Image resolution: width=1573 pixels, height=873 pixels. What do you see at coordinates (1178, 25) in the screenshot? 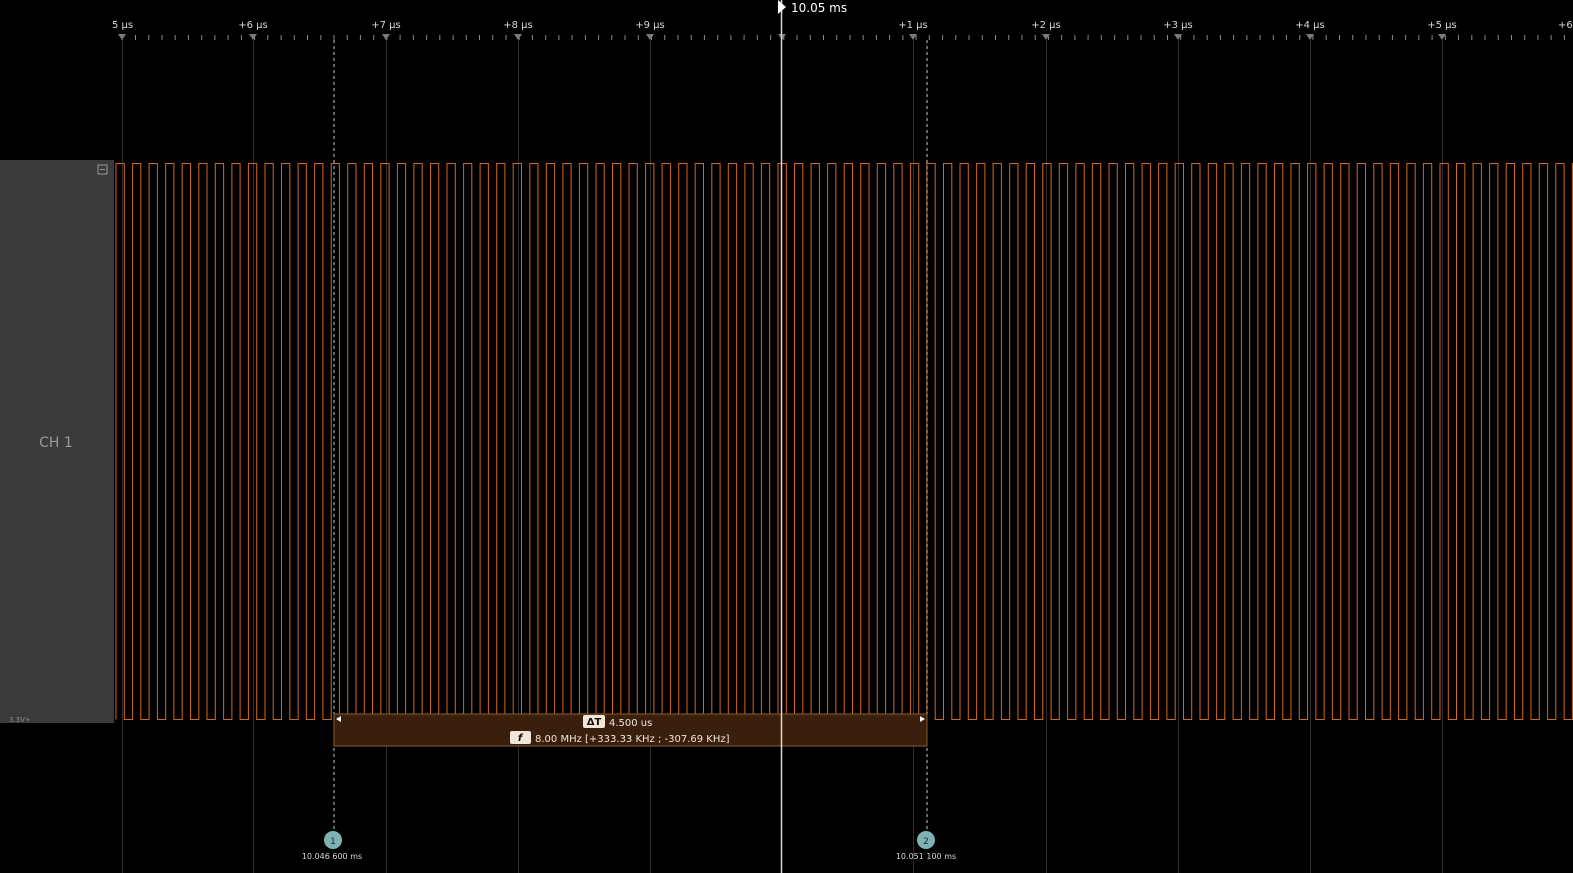
I see `tick-label: +3 µs` at bounding box center [1178, 25].